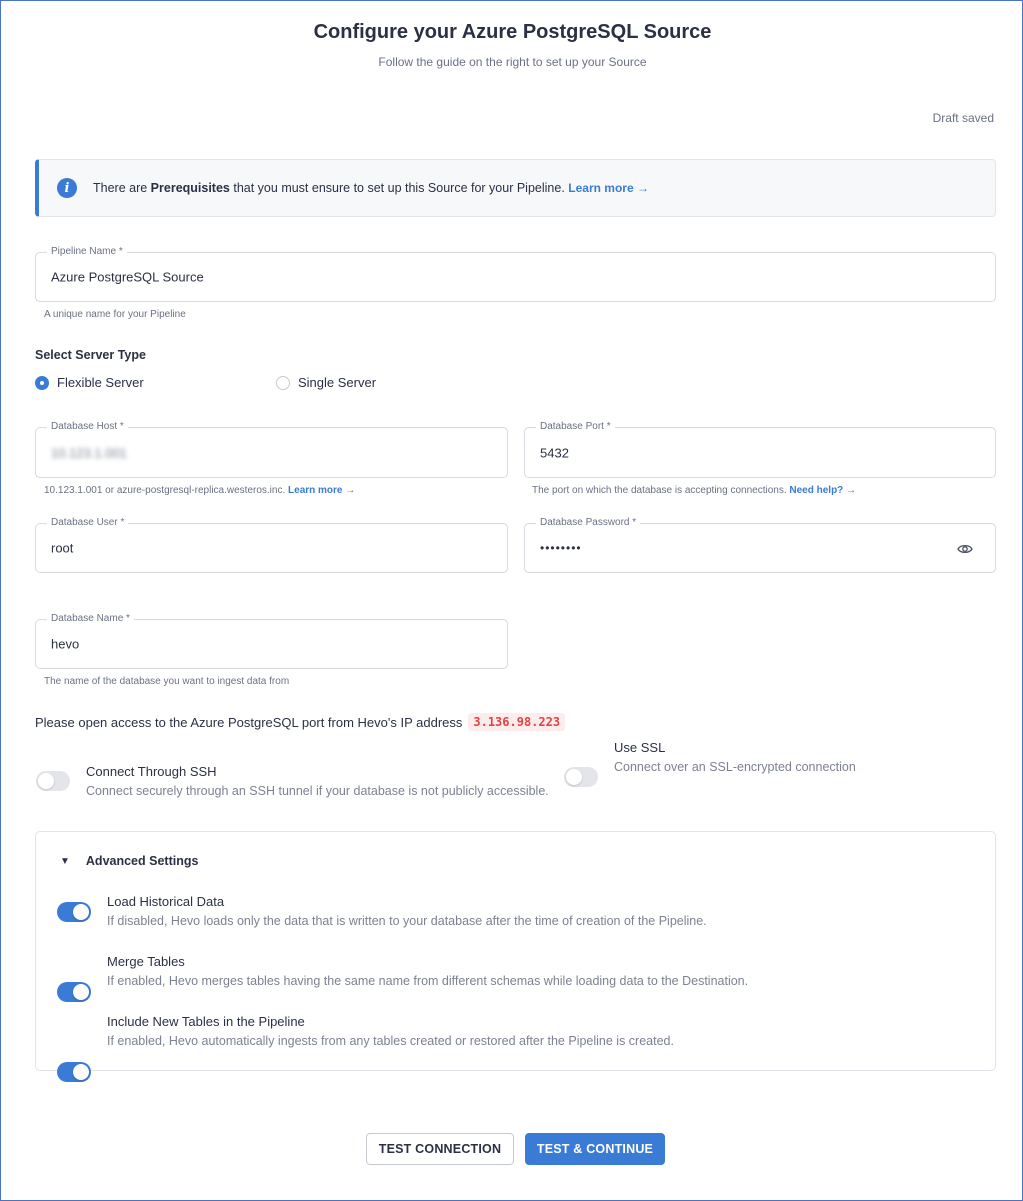  What do you see at coordinates (74, 992) in the screenshot?
I see `merge-tables-toggle` at bounding box center [74, 992].